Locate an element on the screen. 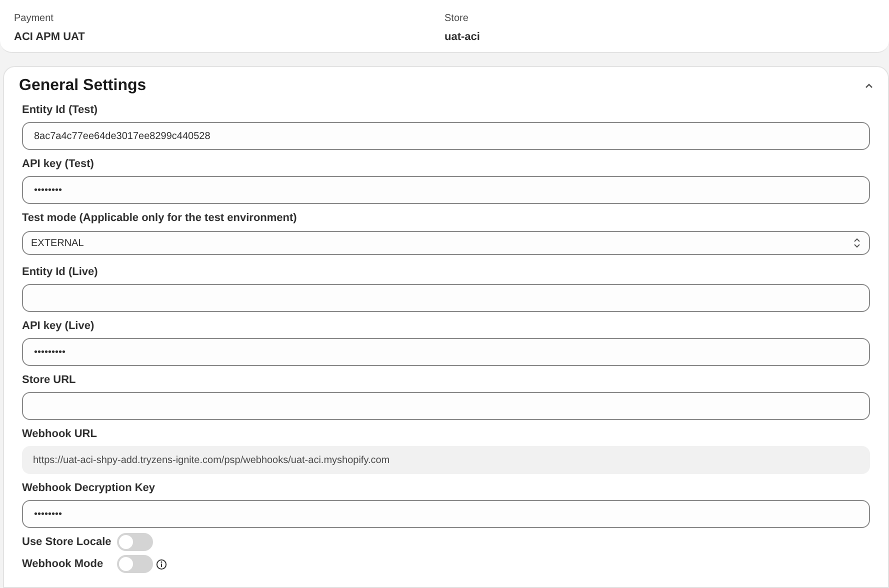 The width and height of the screenshot is (889, 588). input-field: ••••••••• is located at coordinates (446, 352).